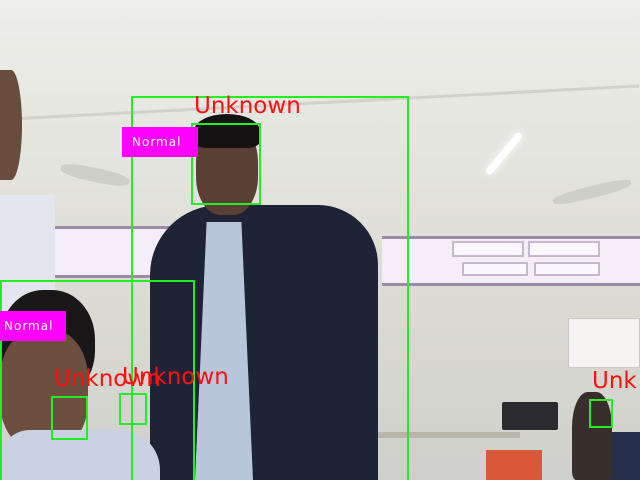  Describe the element at coordinates (514, 465) in the screenshot. I see `red-chair` at that location.